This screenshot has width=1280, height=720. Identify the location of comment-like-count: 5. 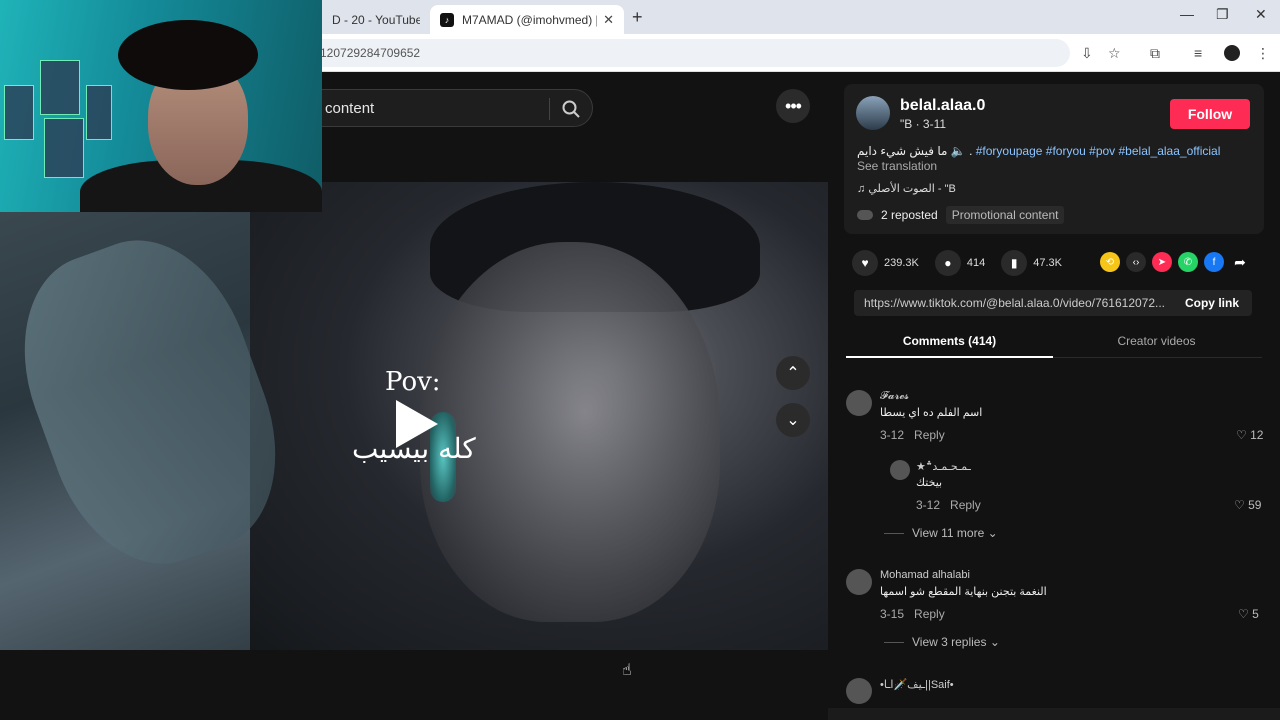
(1255, 614).